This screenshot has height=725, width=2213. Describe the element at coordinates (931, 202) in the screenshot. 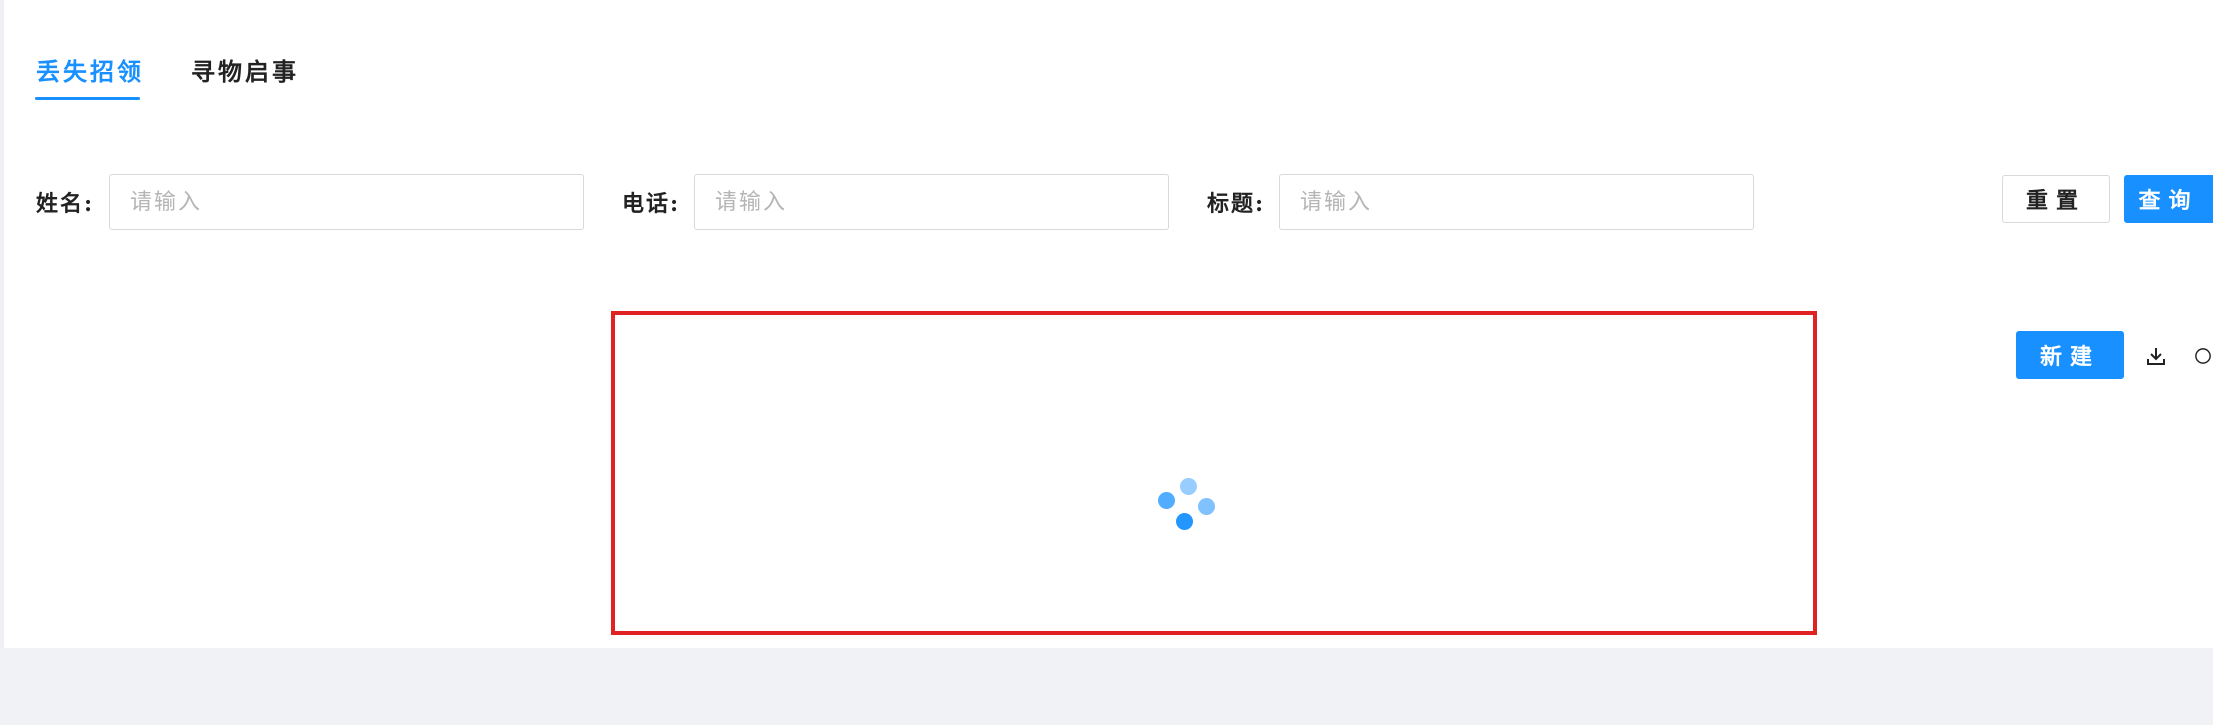

I see `phone-input` at that location.